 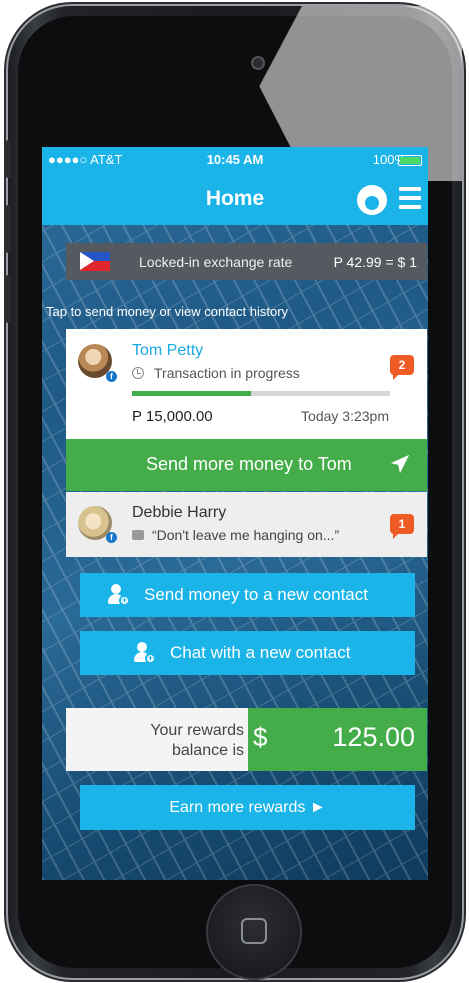 I want to click on mute-switch, so click(x=8, y=159).